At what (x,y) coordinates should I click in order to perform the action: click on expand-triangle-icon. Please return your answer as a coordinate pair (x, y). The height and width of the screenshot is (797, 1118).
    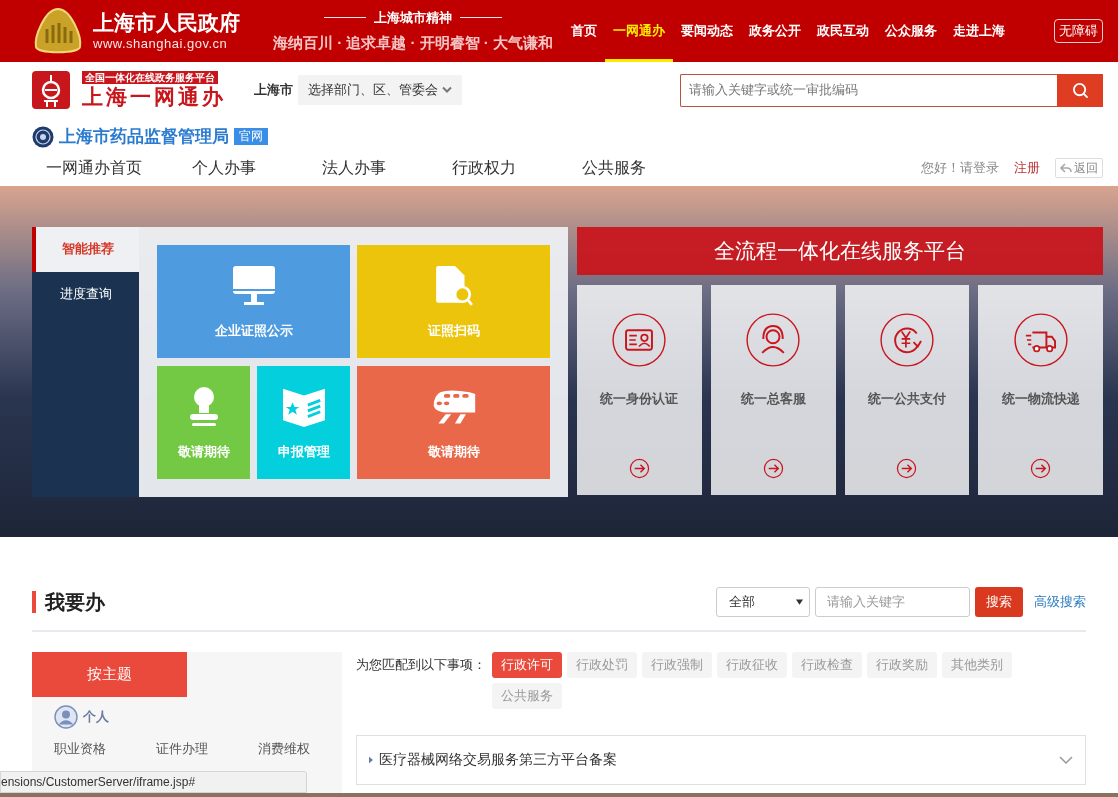
    Looking at the image, I should click on (371, 759).